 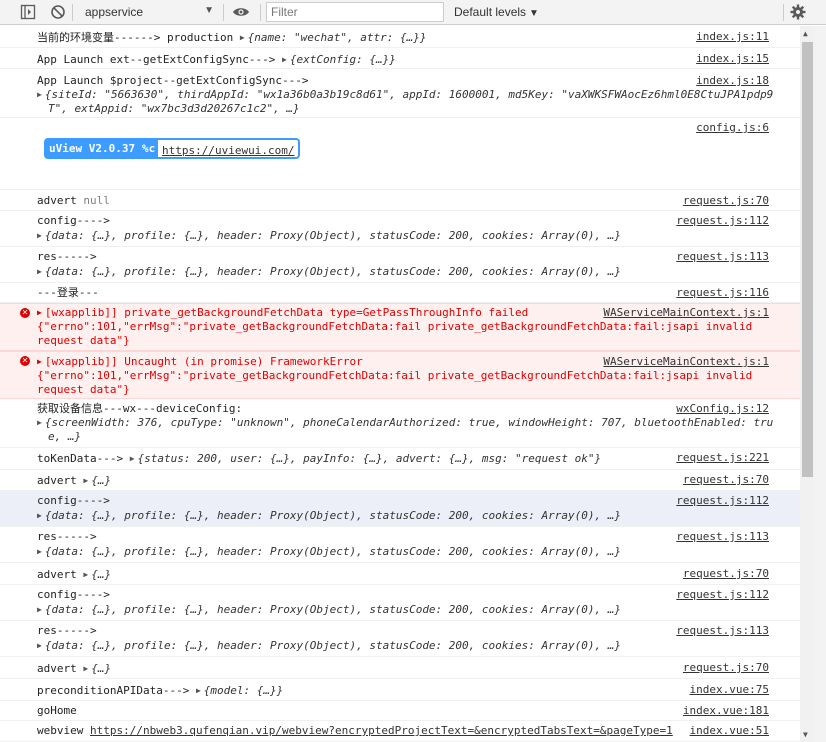 I want to click on source-link: request.js:116, so click(x=722, y=293).